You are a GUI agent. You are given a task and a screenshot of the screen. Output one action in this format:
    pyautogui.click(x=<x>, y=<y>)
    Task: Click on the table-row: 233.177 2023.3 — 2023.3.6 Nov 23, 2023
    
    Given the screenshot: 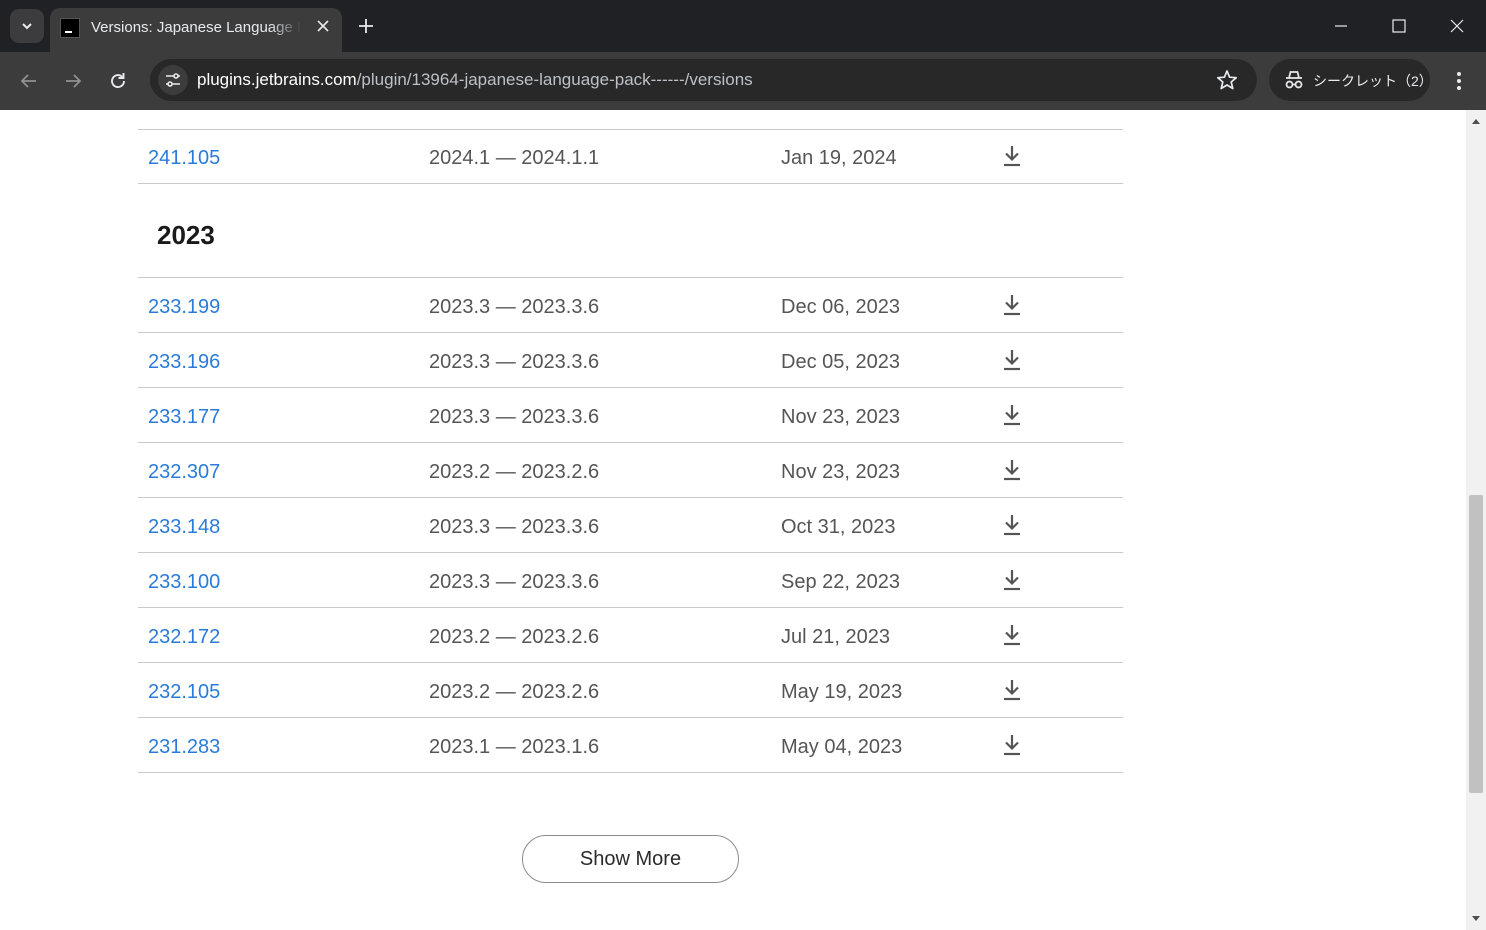 What is the action you would take?
    pyautogui.click(x=630, y=415)
    